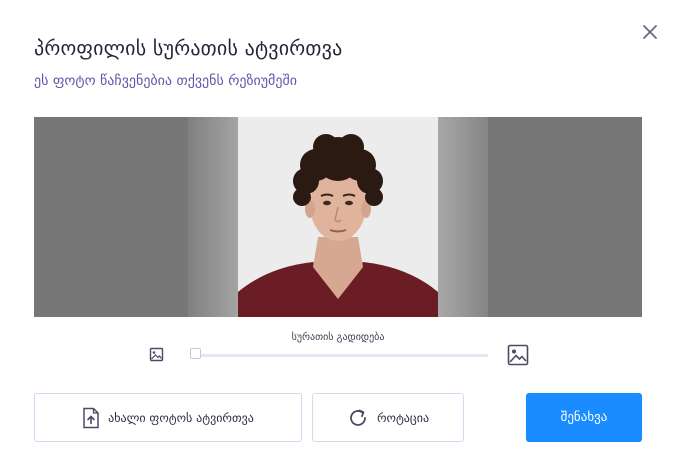 Image resolution: width=676 pixels, height=476 pixels. What do you see at coordinates (213, 217) in the screenshot?
I see `crop-shade-left` at bounding box center [213, 217].